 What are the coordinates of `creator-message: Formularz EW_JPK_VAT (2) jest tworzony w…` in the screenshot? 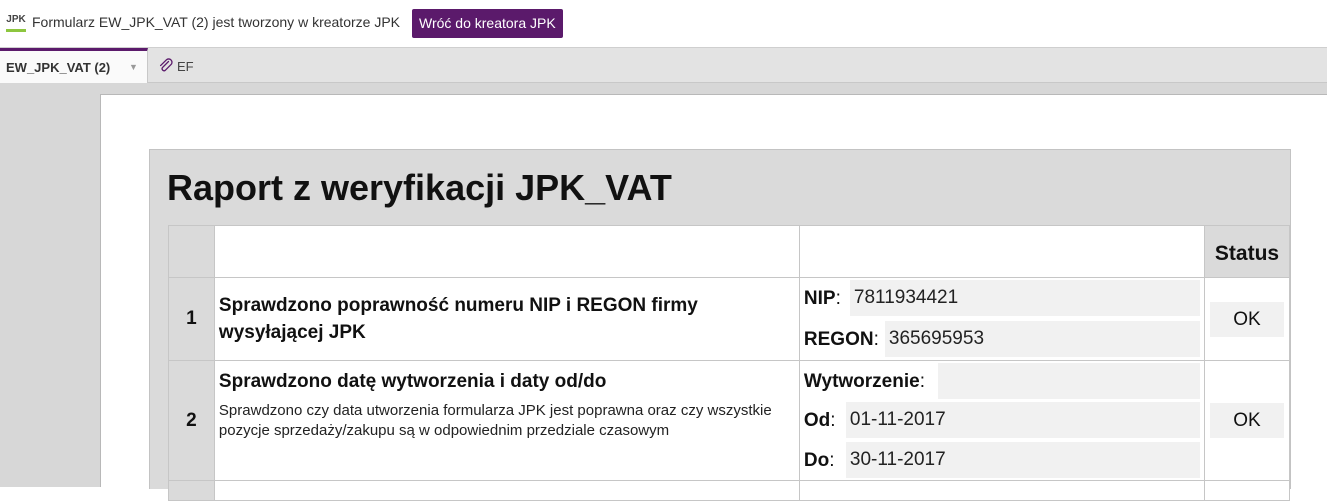 It's located at (216, 22).